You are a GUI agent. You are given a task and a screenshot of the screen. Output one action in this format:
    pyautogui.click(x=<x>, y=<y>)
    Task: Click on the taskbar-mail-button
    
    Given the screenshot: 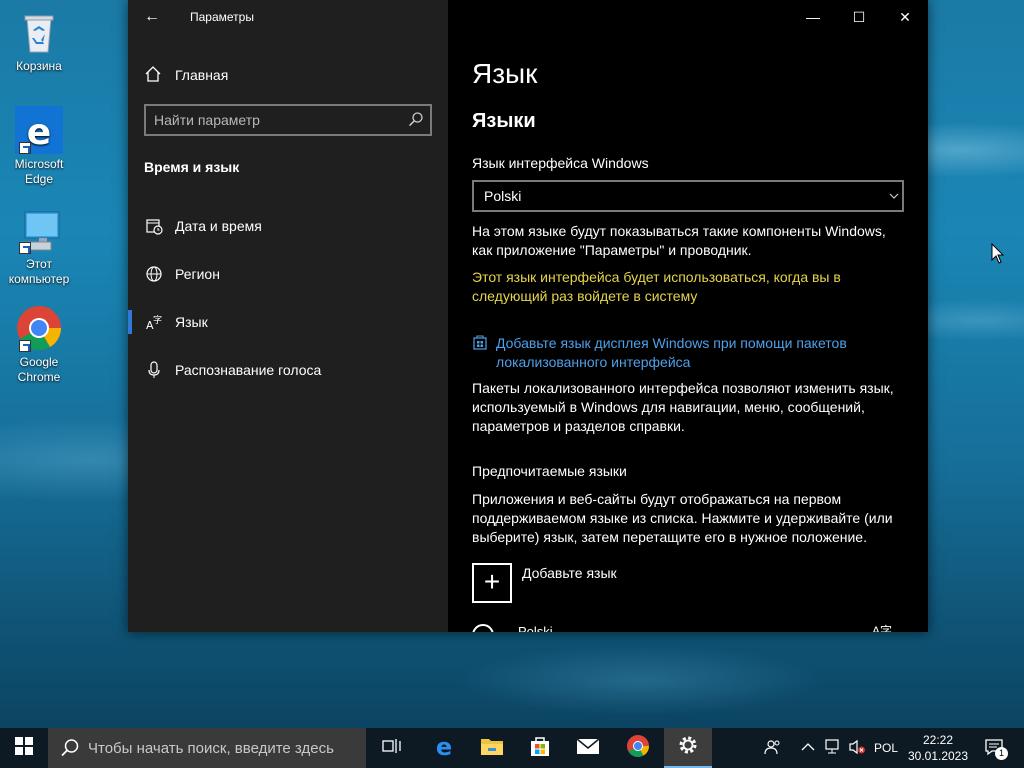 What is the action you would take?
    pyautogui.click(x=588, y=748)
    